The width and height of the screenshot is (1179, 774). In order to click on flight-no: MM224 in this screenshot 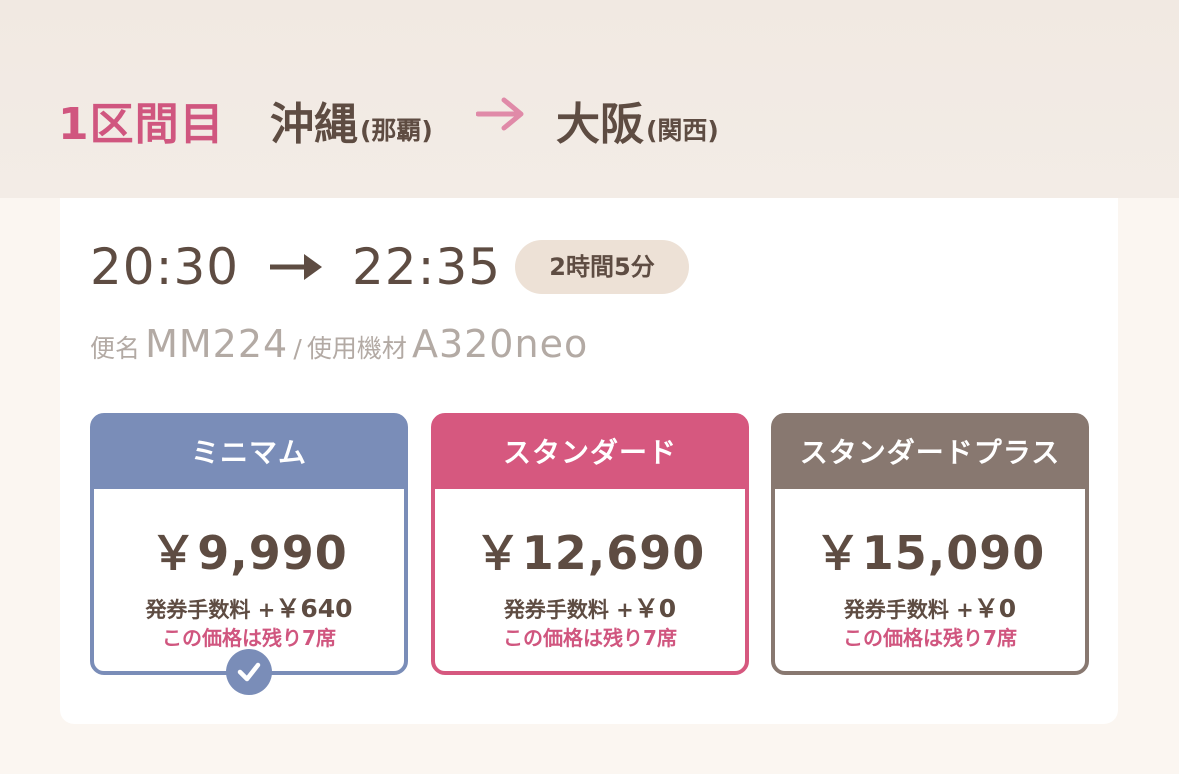, I will do `click(217, 344)`.